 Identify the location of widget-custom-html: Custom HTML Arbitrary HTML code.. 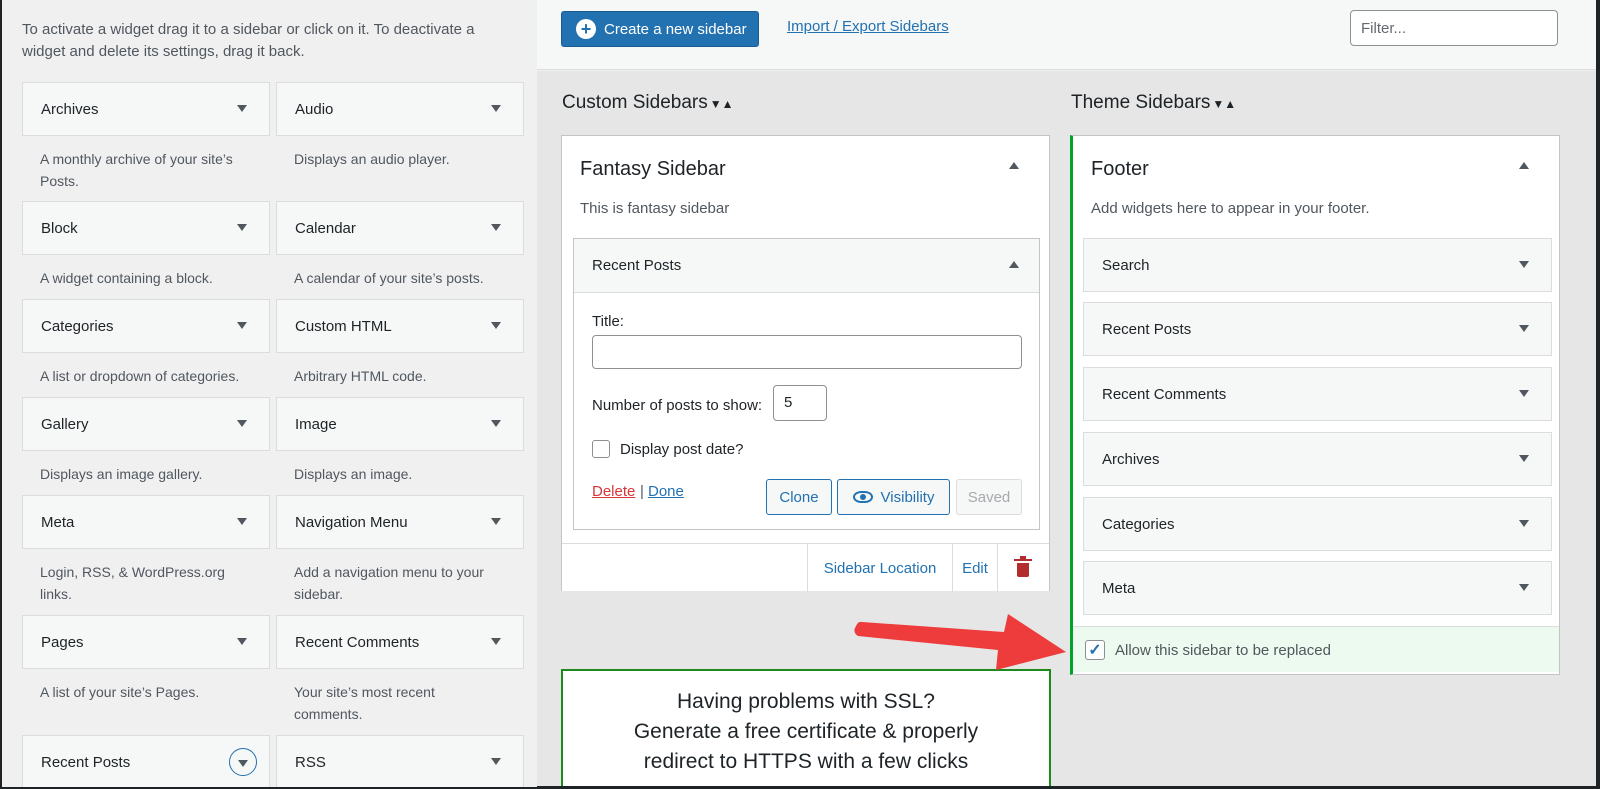
(400, 343).